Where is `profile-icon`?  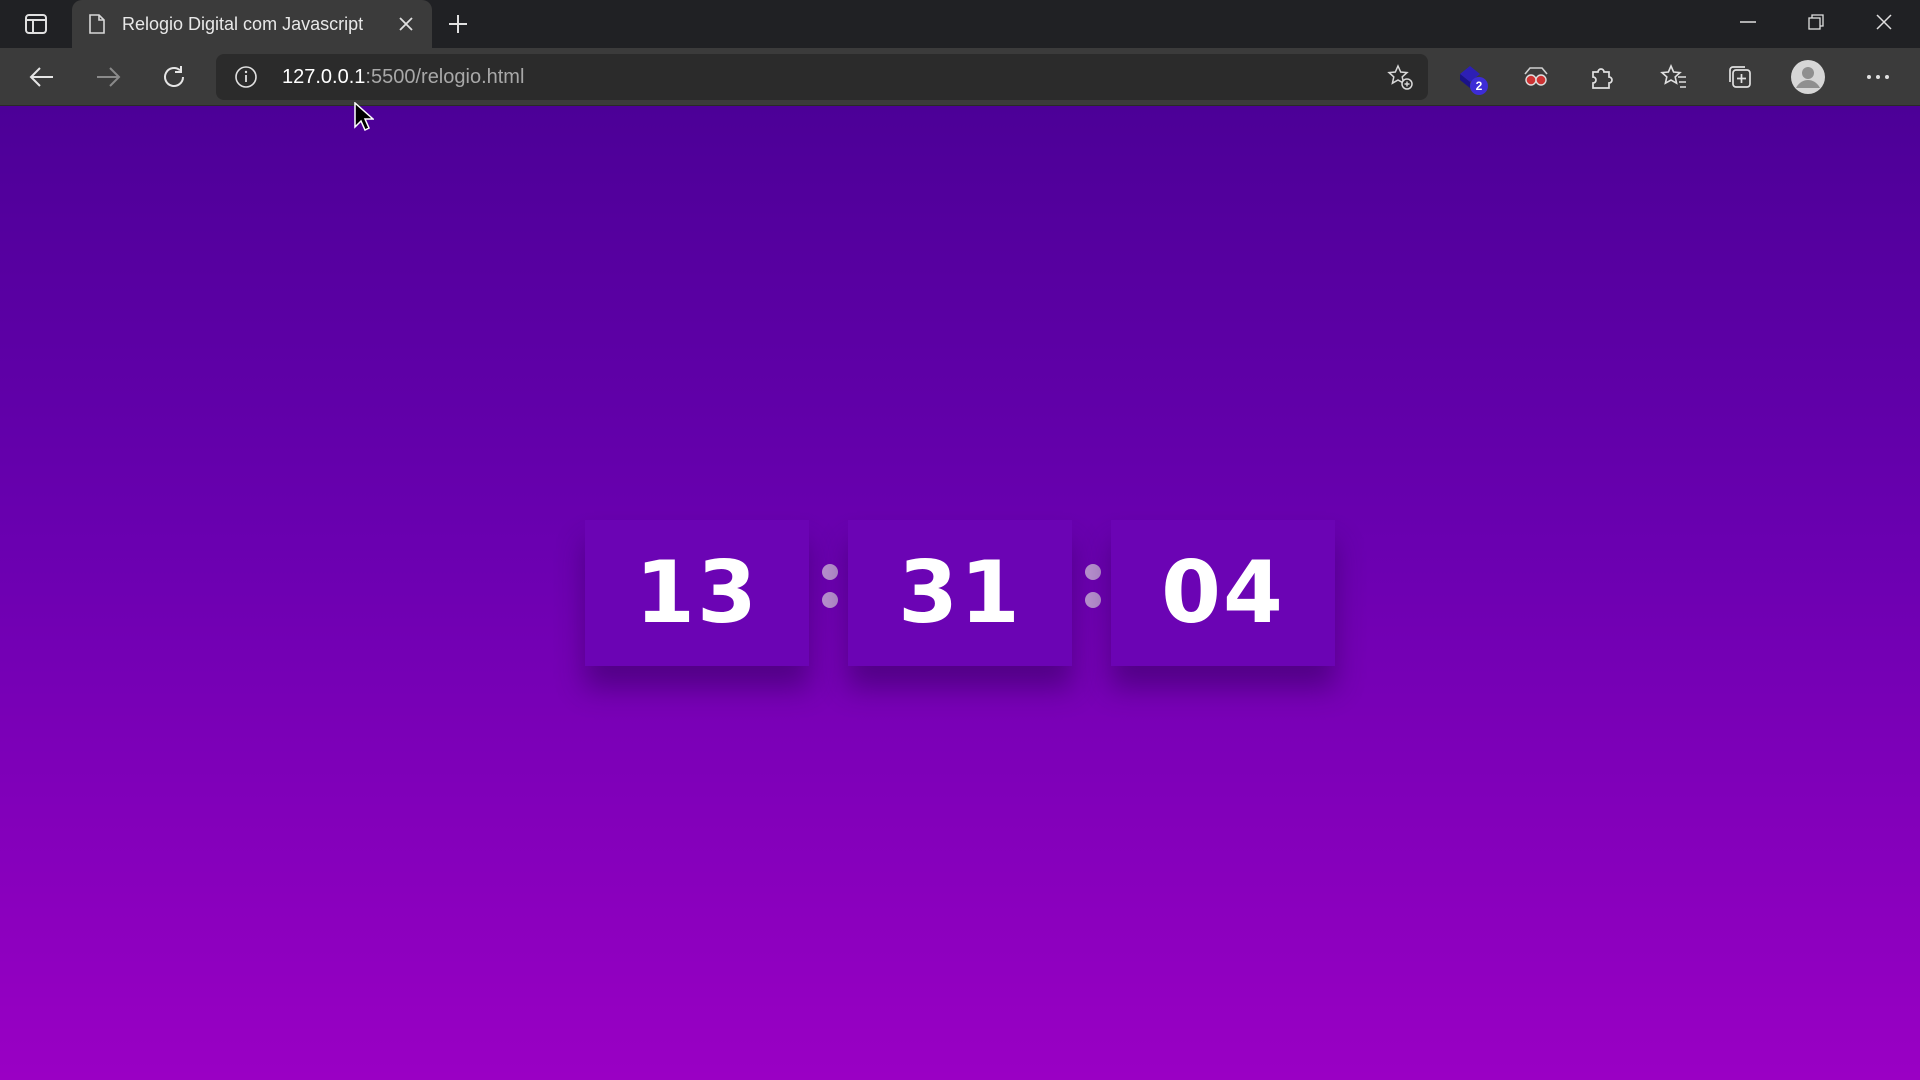
profile-icon is located at coordinates (1808, 77).